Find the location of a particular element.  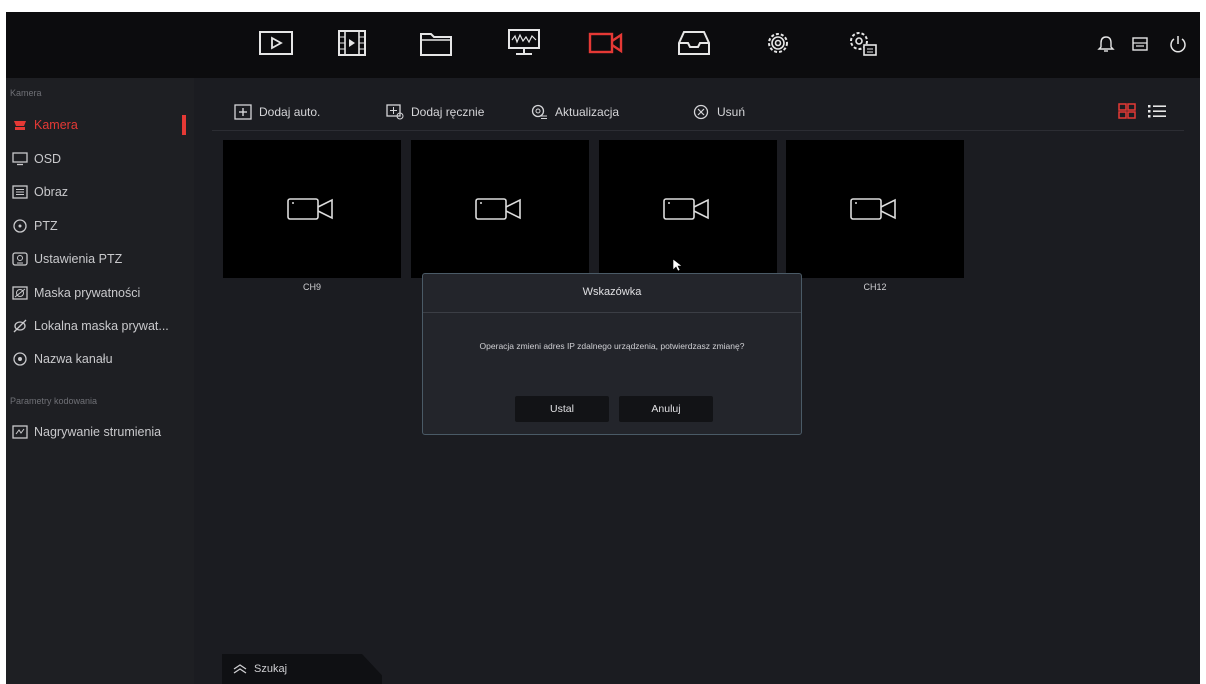

channel-tile-ch10 is located at coordinates (500, 209).